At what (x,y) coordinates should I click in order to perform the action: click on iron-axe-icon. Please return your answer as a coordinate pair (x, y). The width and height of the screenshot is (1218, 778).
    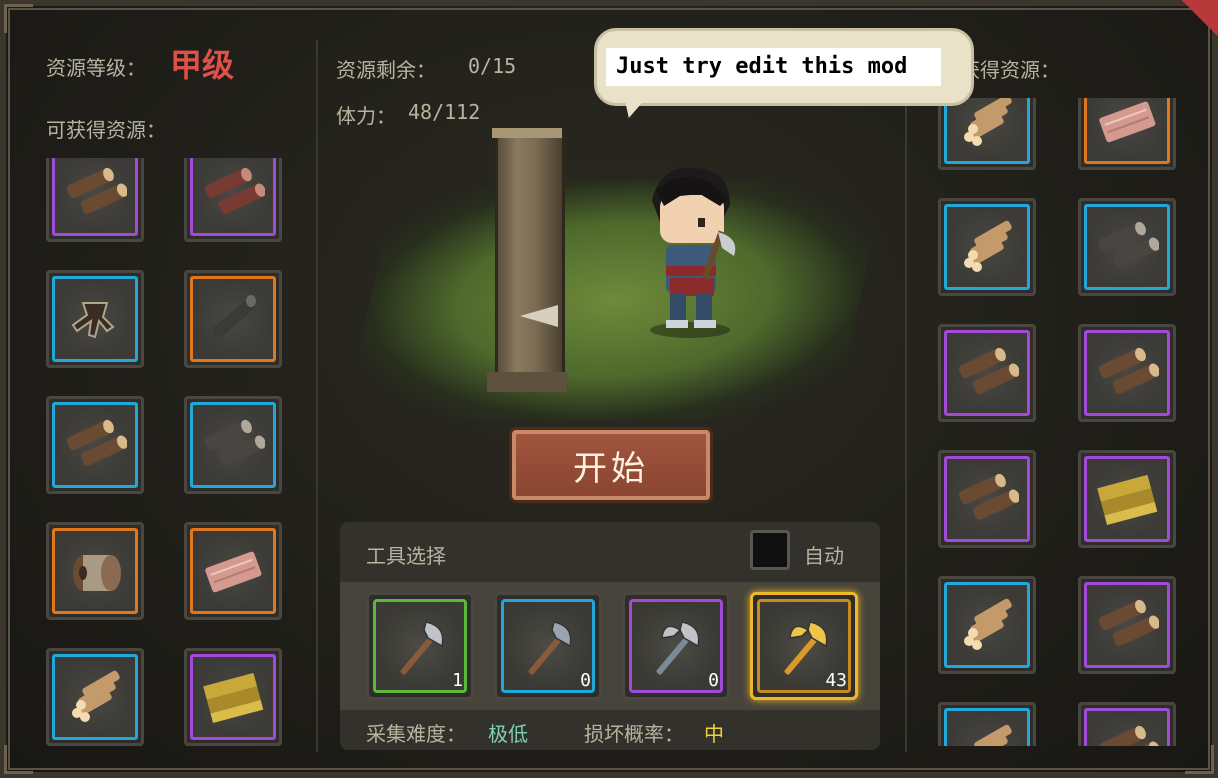
    Looking at the image, I should click on (422, 648).